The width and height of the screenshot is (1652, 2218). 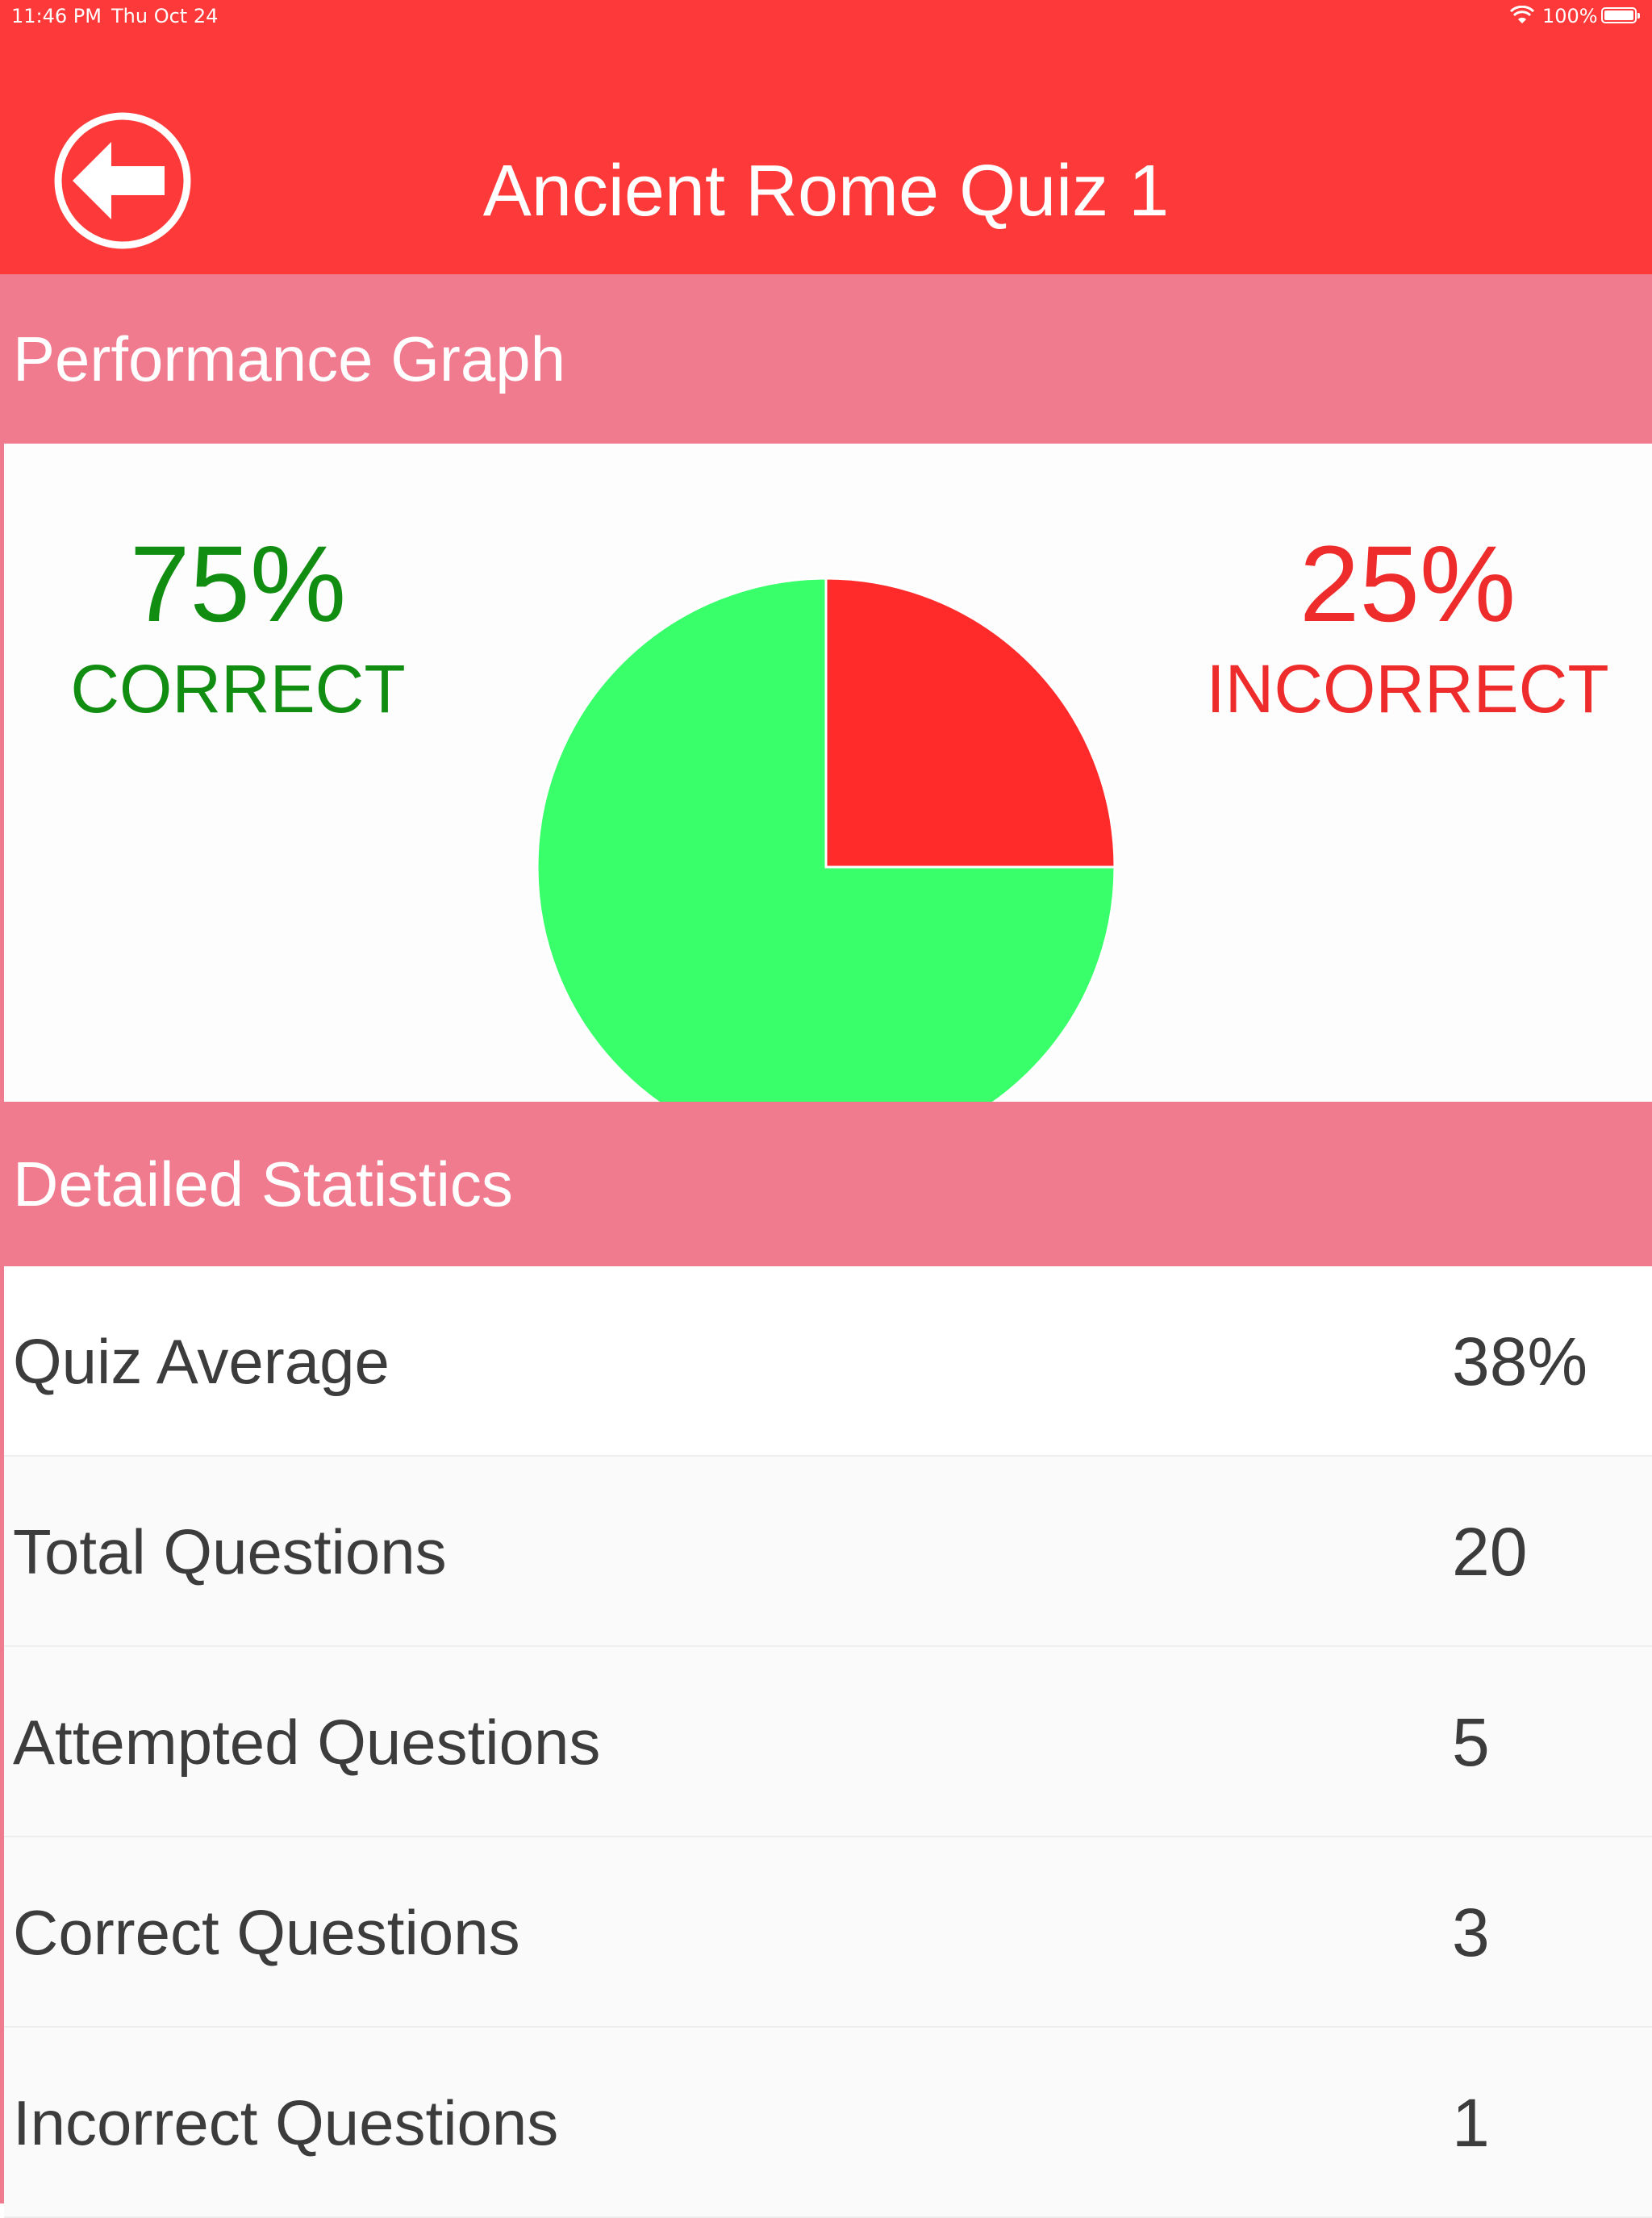 What do you see at coordinates (1490, 1552) in the screenshot?
I see `stat-value: 20` at bounding box center [1490, 1552].